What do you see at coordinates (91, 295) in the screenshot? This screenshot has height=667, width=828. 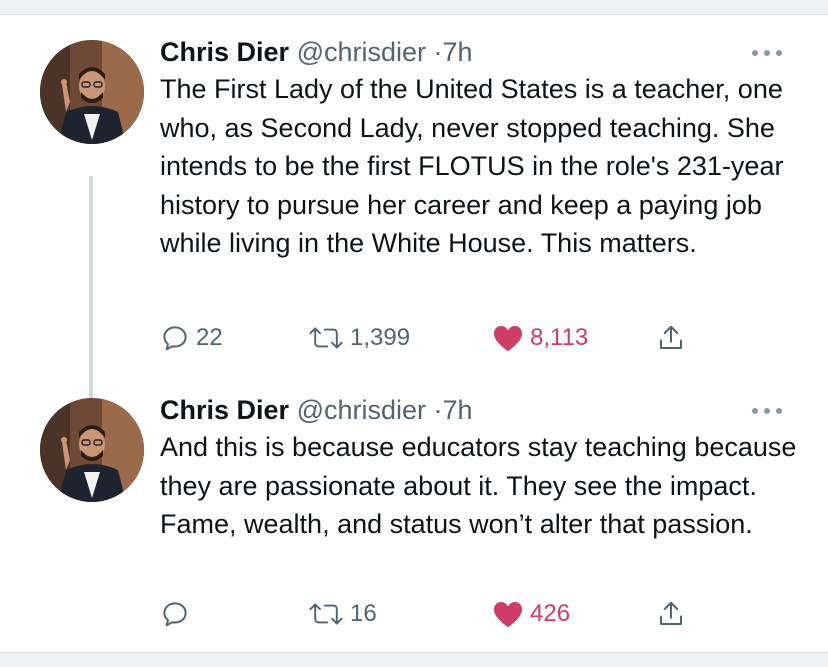 I see `thread-connector-line` at bounding box center [91, 295].